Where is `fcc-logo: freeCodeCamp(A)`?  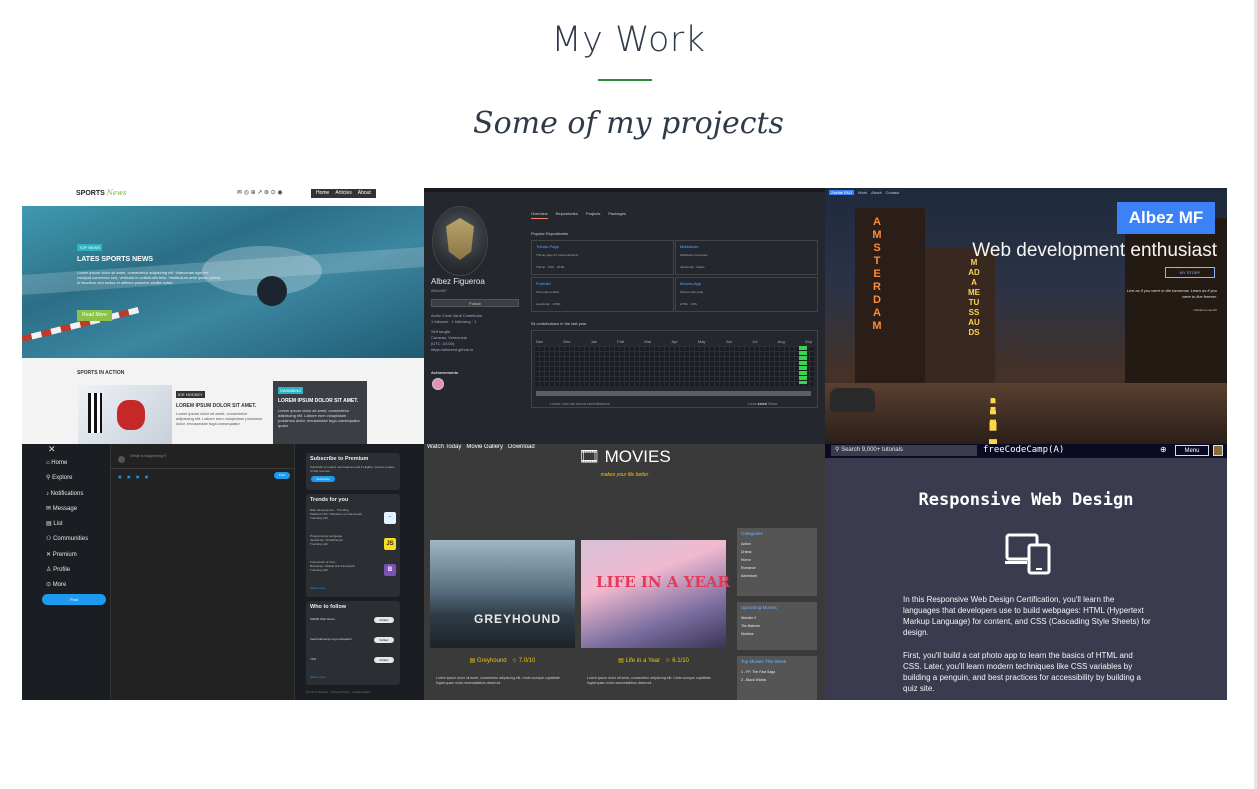
fcc-logo: freeCodeCamp(A) is located at coordinates (1024, 450).